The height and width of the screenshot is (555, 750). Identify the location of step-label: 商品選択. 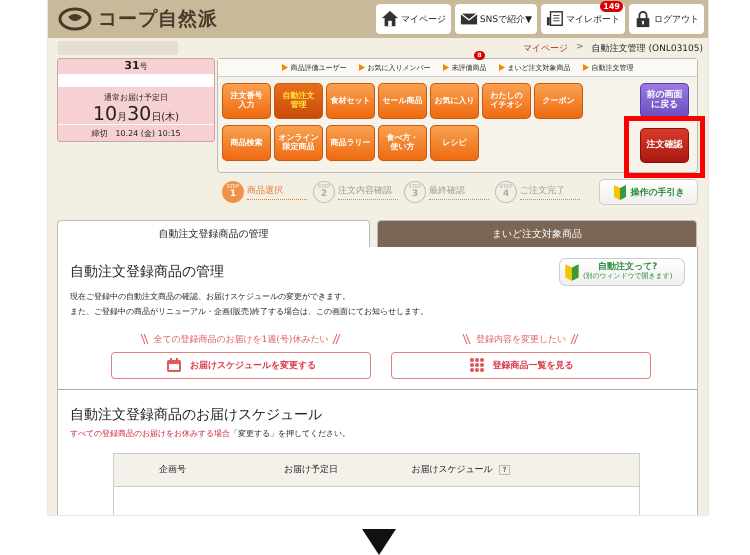
(265, 190).